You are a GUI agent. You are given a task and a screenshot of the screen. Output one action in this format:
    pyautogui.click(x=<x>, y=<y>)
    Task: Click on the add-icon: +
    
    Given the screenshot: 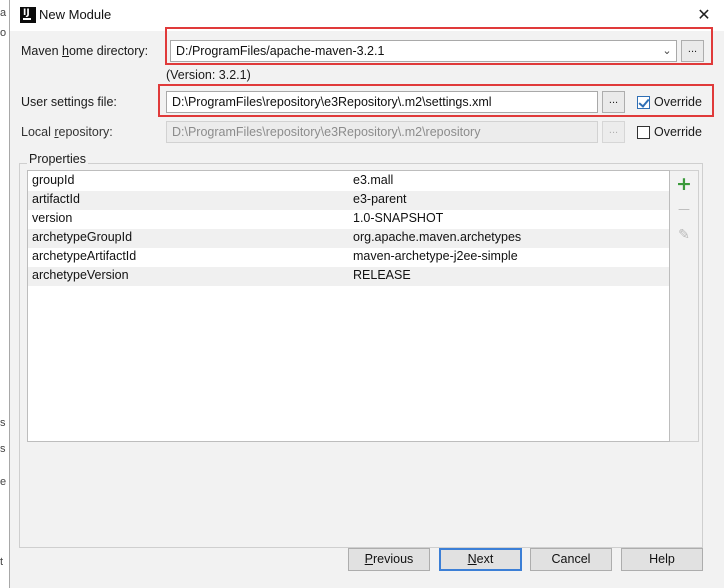 What is the action you would take?
    pyautogui.click(x=684, y=184)
    